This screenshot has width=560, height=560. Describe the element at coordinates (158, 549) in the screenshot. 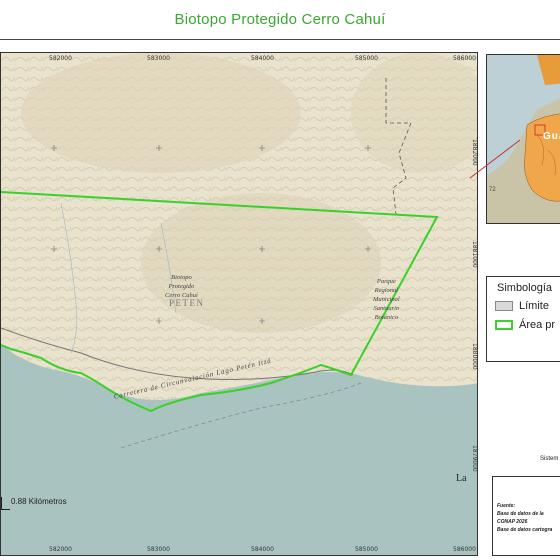

I see `x-tick-bottom: 583000` at that location.